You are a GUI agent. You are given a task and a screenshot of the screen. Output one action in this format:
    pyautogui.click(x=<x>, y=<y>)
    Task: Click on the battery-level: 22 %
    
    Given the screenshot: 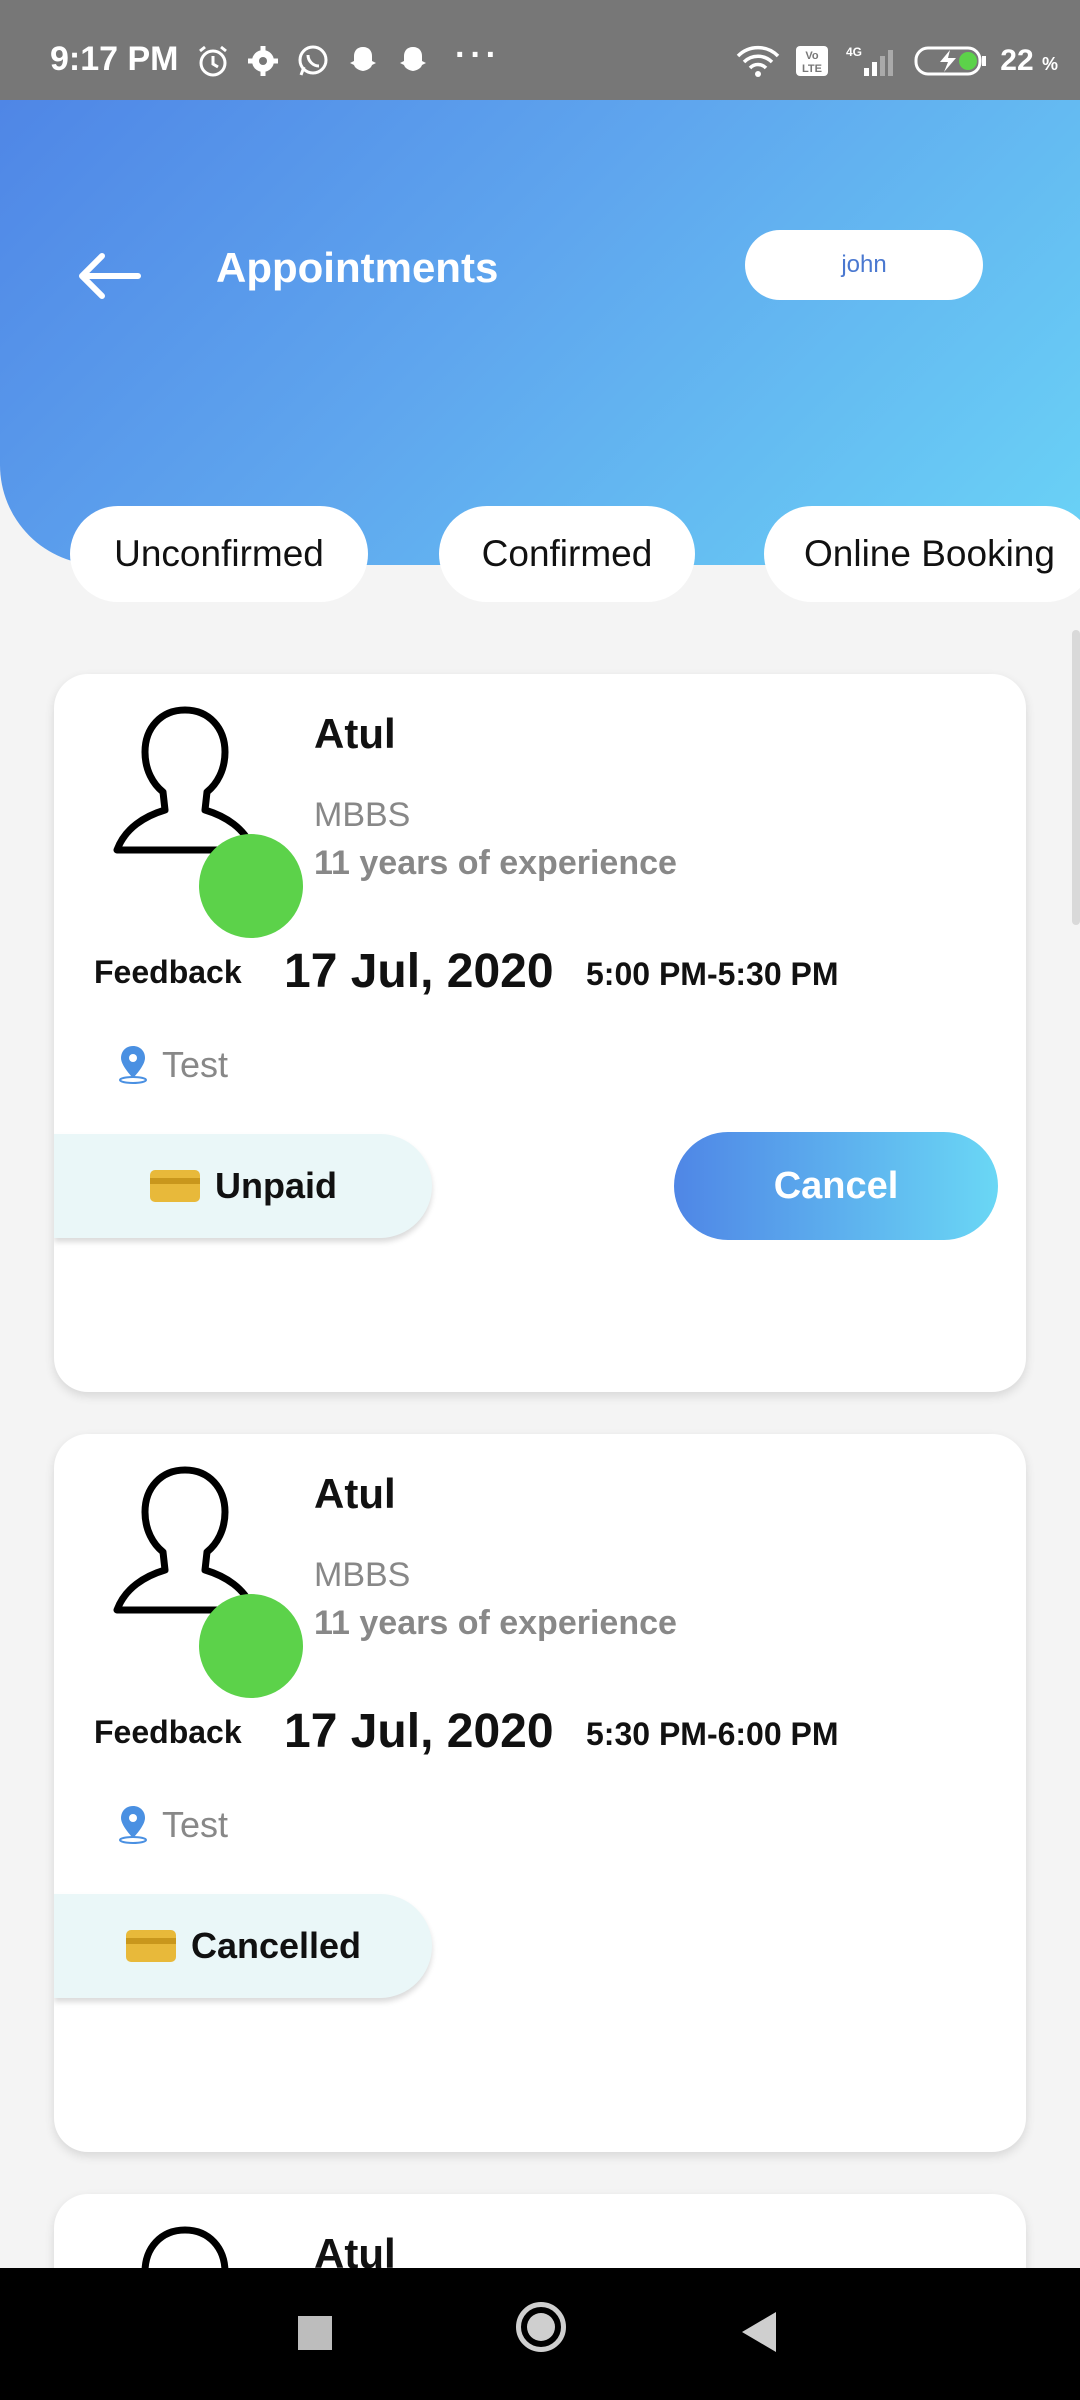 What is the action you would take?
    pyautogui.click(x=1029, y=60)
    